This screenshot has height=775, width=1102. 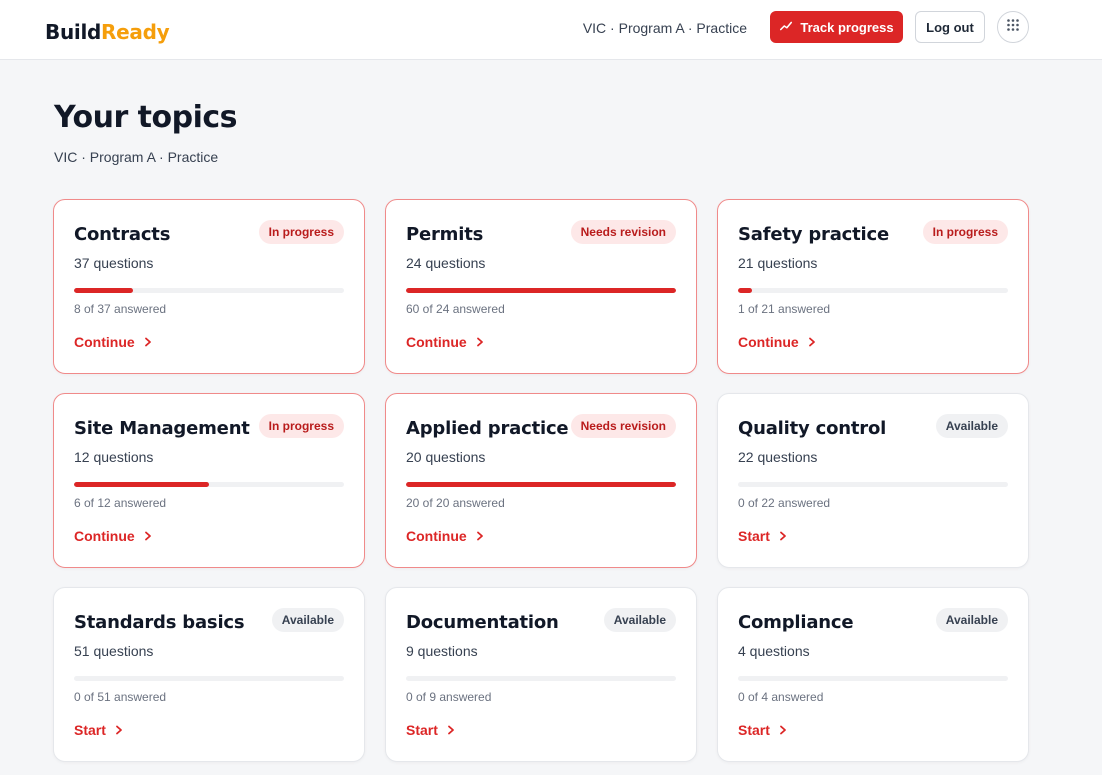 I want to click on question-count: 9 questions, so click(x=442, y=651).